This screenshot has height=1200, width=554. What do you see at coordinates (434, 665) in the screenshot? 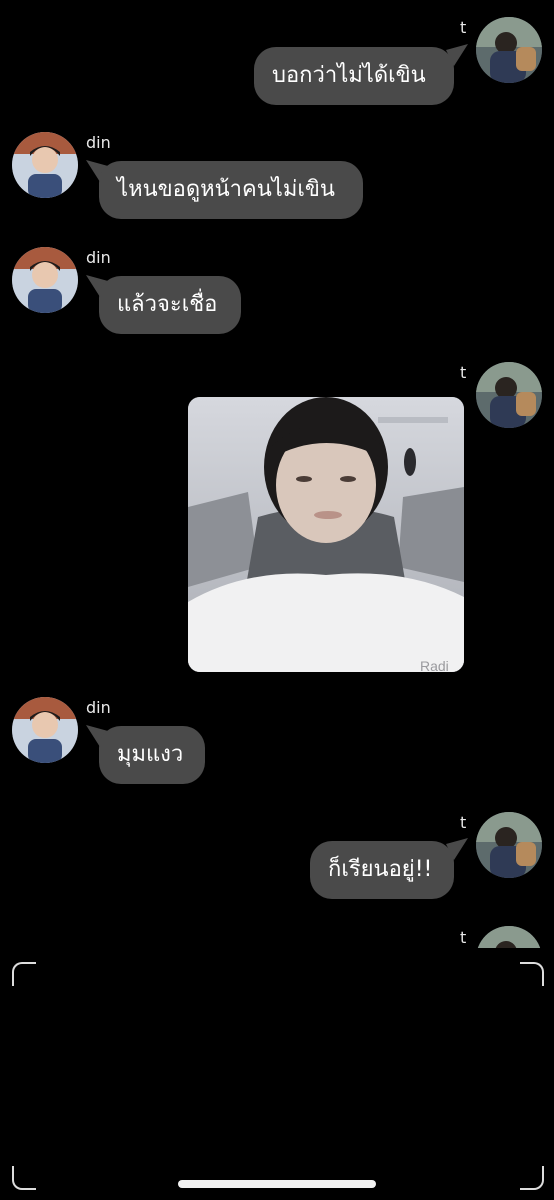
I see `svg-text: Radi` at bounding box center [434, 665].